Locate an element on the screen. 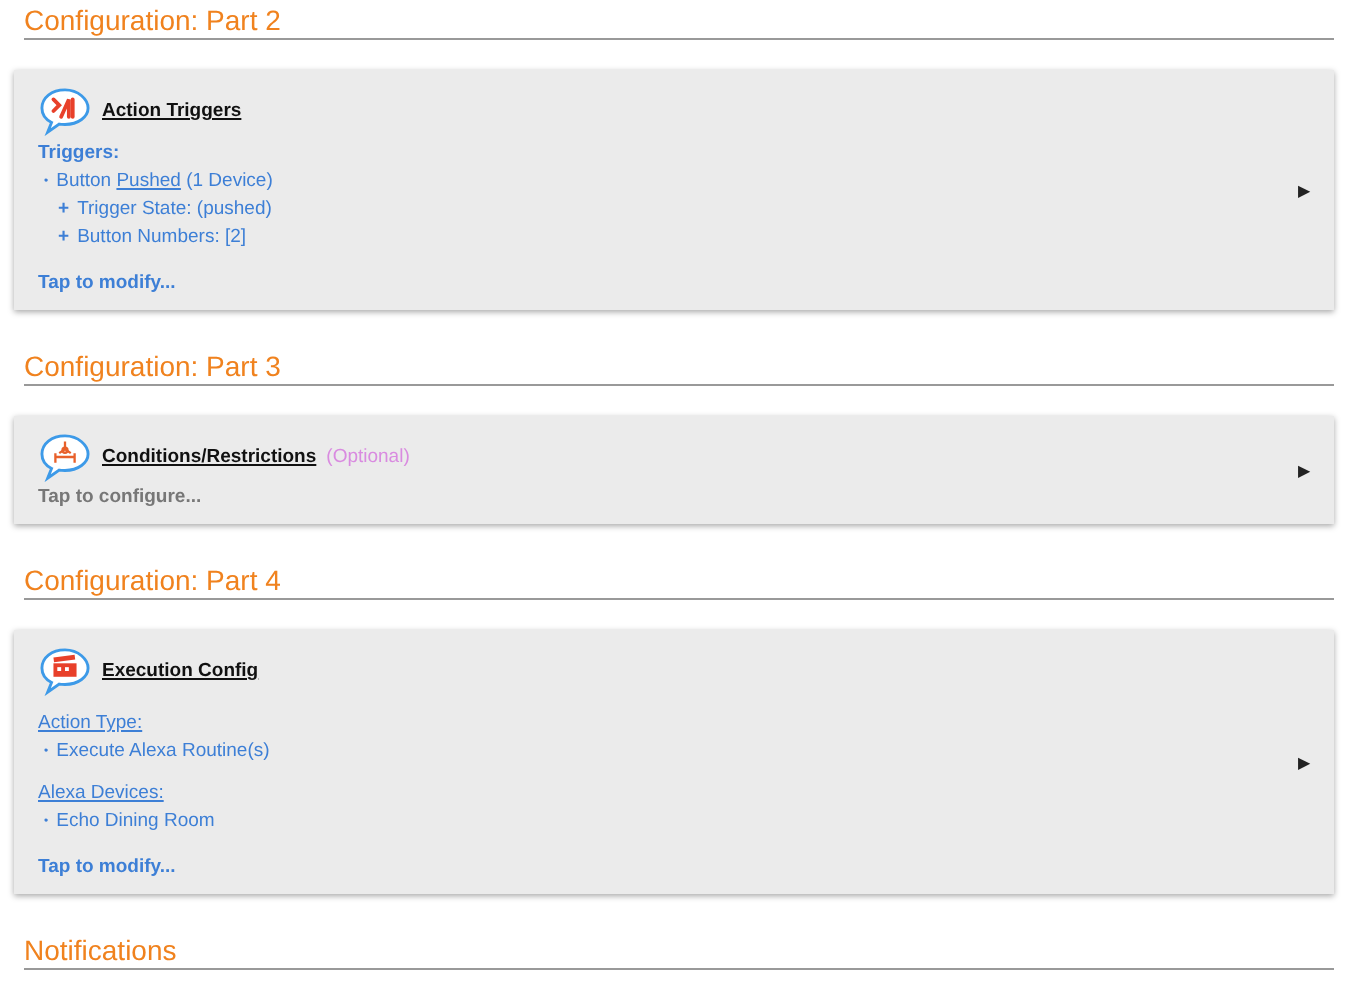 The height and width of the screenshot is (1000, 1358). card-title: Conditions/Restrictions is located at coordinates (209, 457).